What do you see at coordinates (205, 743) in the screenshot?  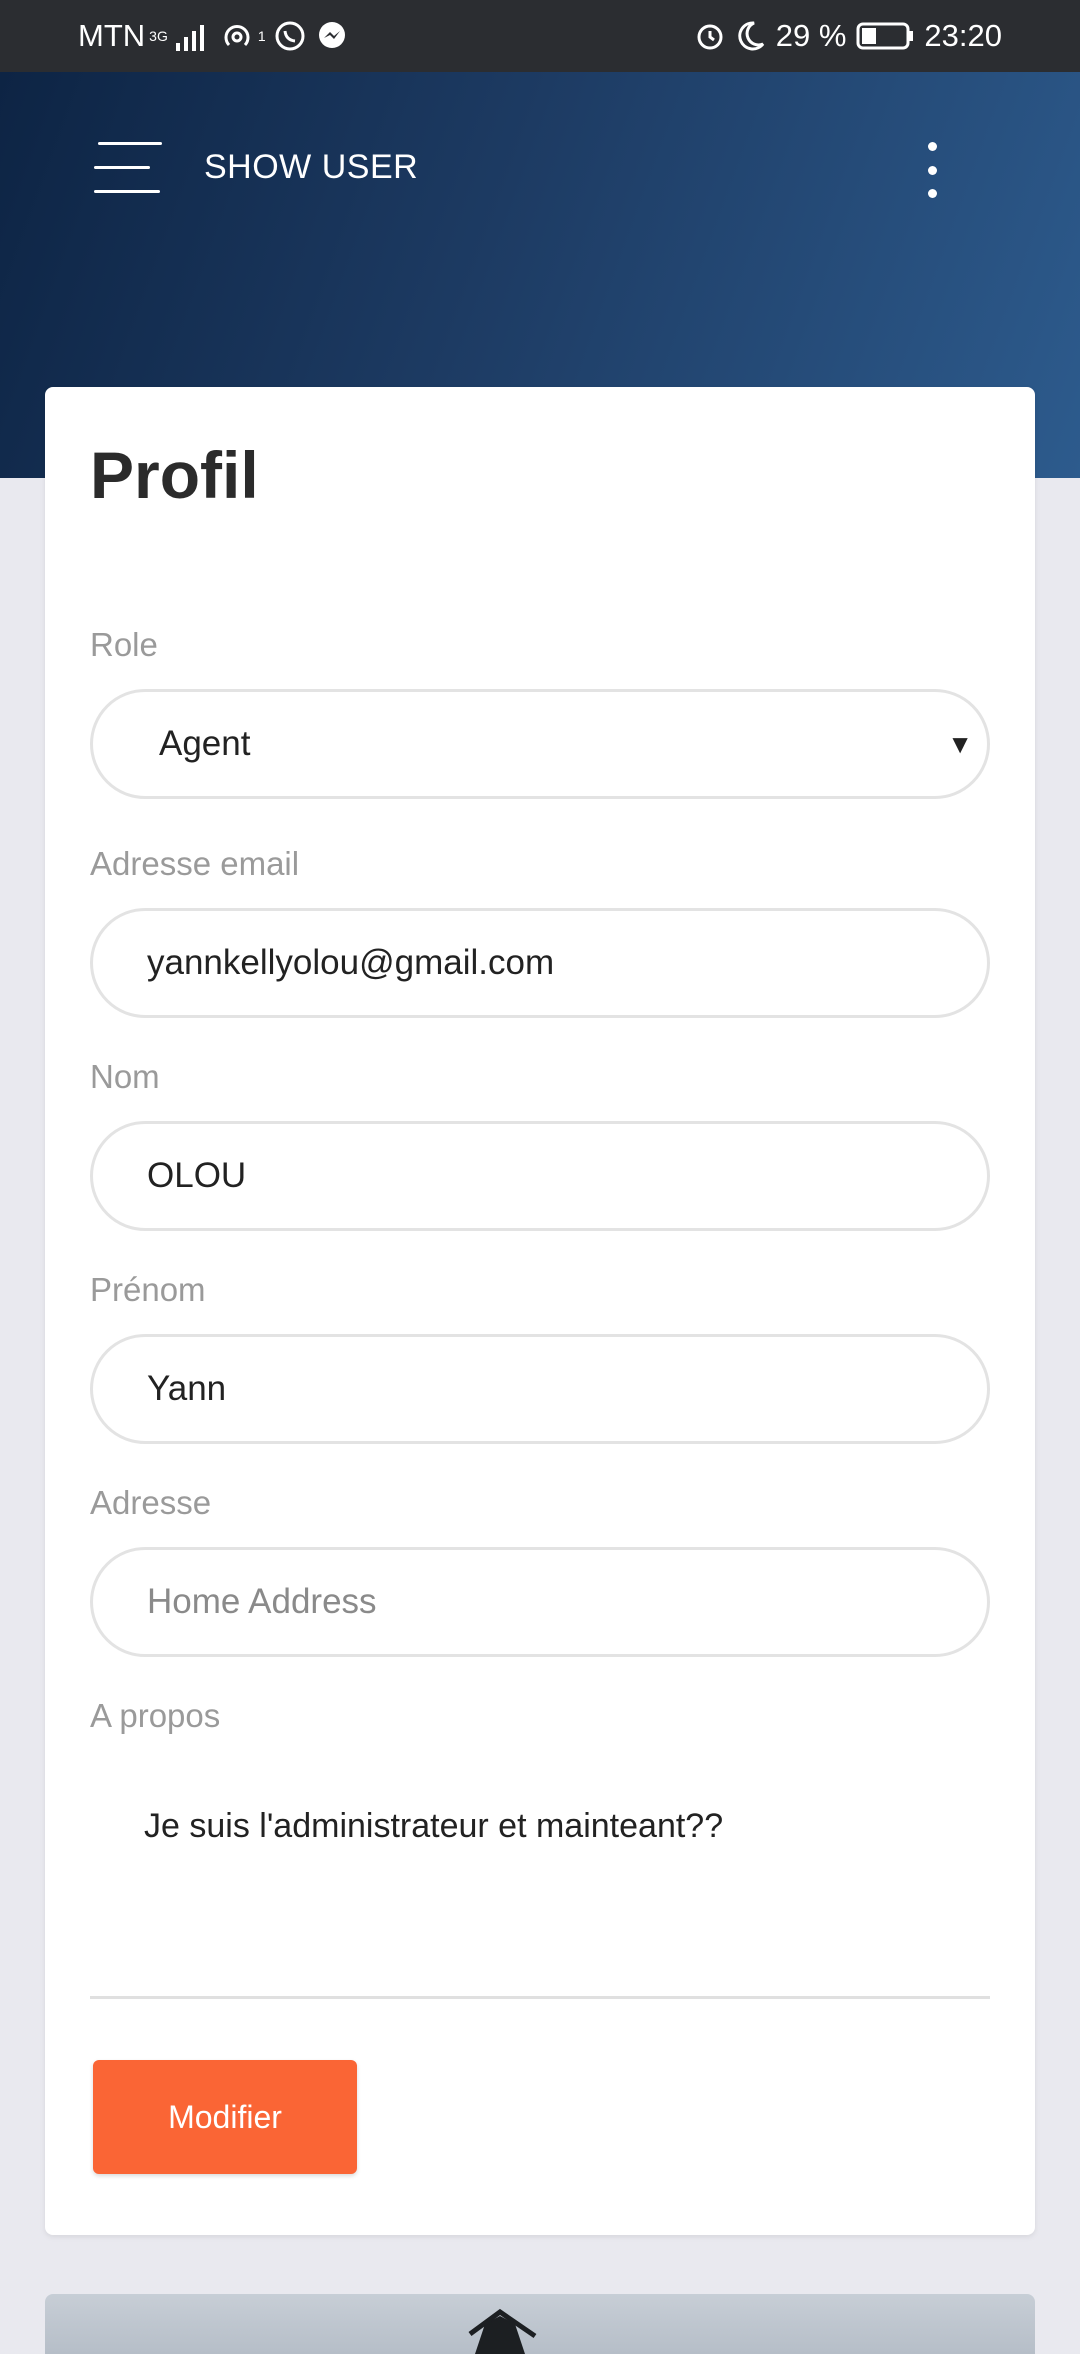 I see `role-selected-value: Agent` at bounding box center [205, 743].